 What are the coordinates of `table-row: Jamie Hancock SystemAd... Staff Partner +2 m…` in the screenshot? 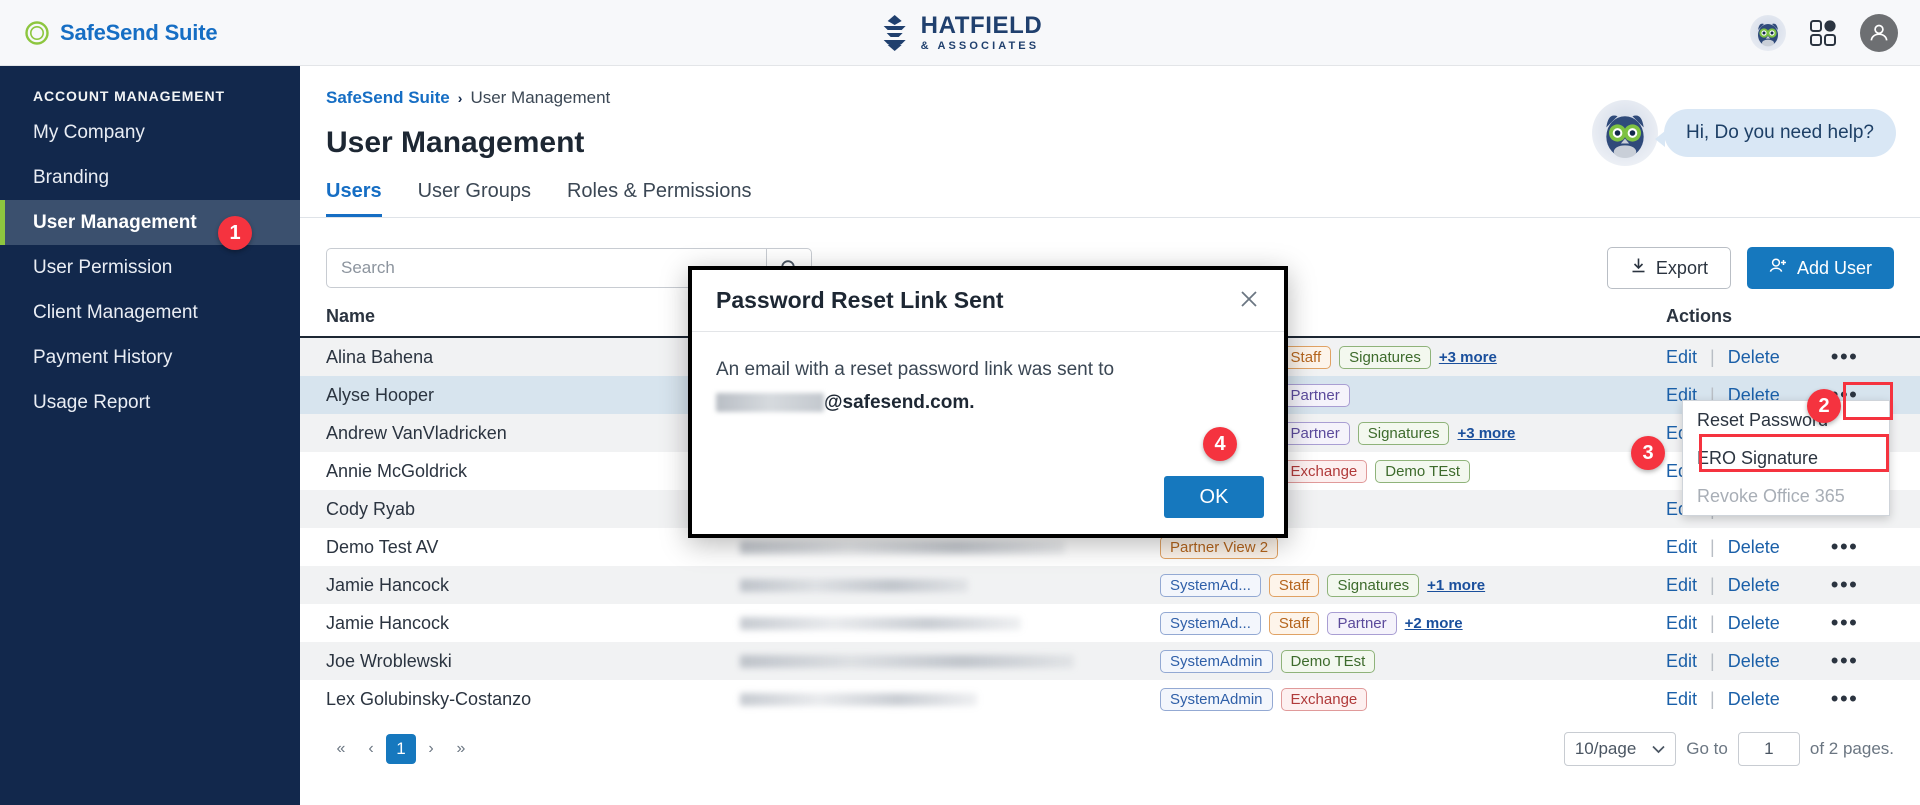 It's located at (1110, 623).